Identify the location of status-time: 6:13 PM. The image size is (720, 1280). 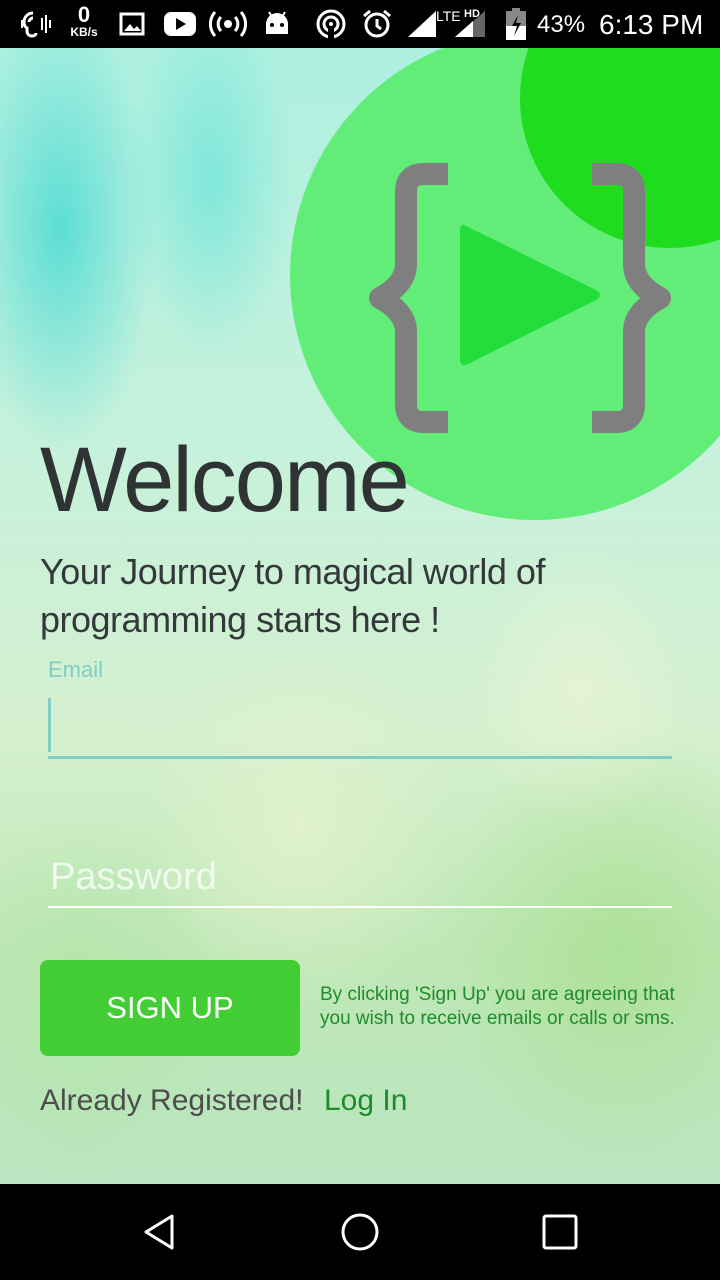
(651, 24).